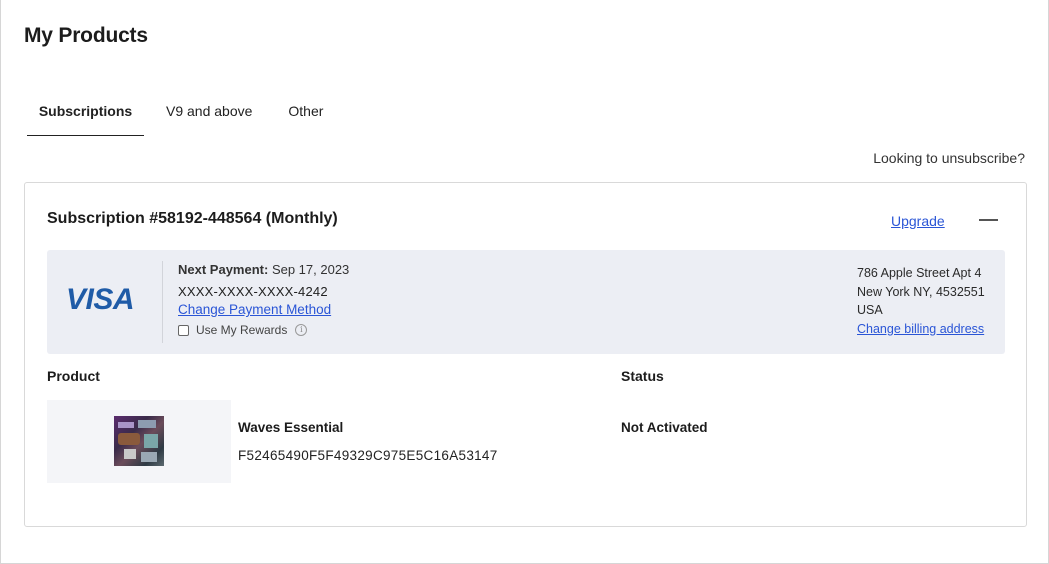 This screenshot has height=564, width=1049. I want to click on use-rewards-row: Use My Rewards i, so click(263, 330).